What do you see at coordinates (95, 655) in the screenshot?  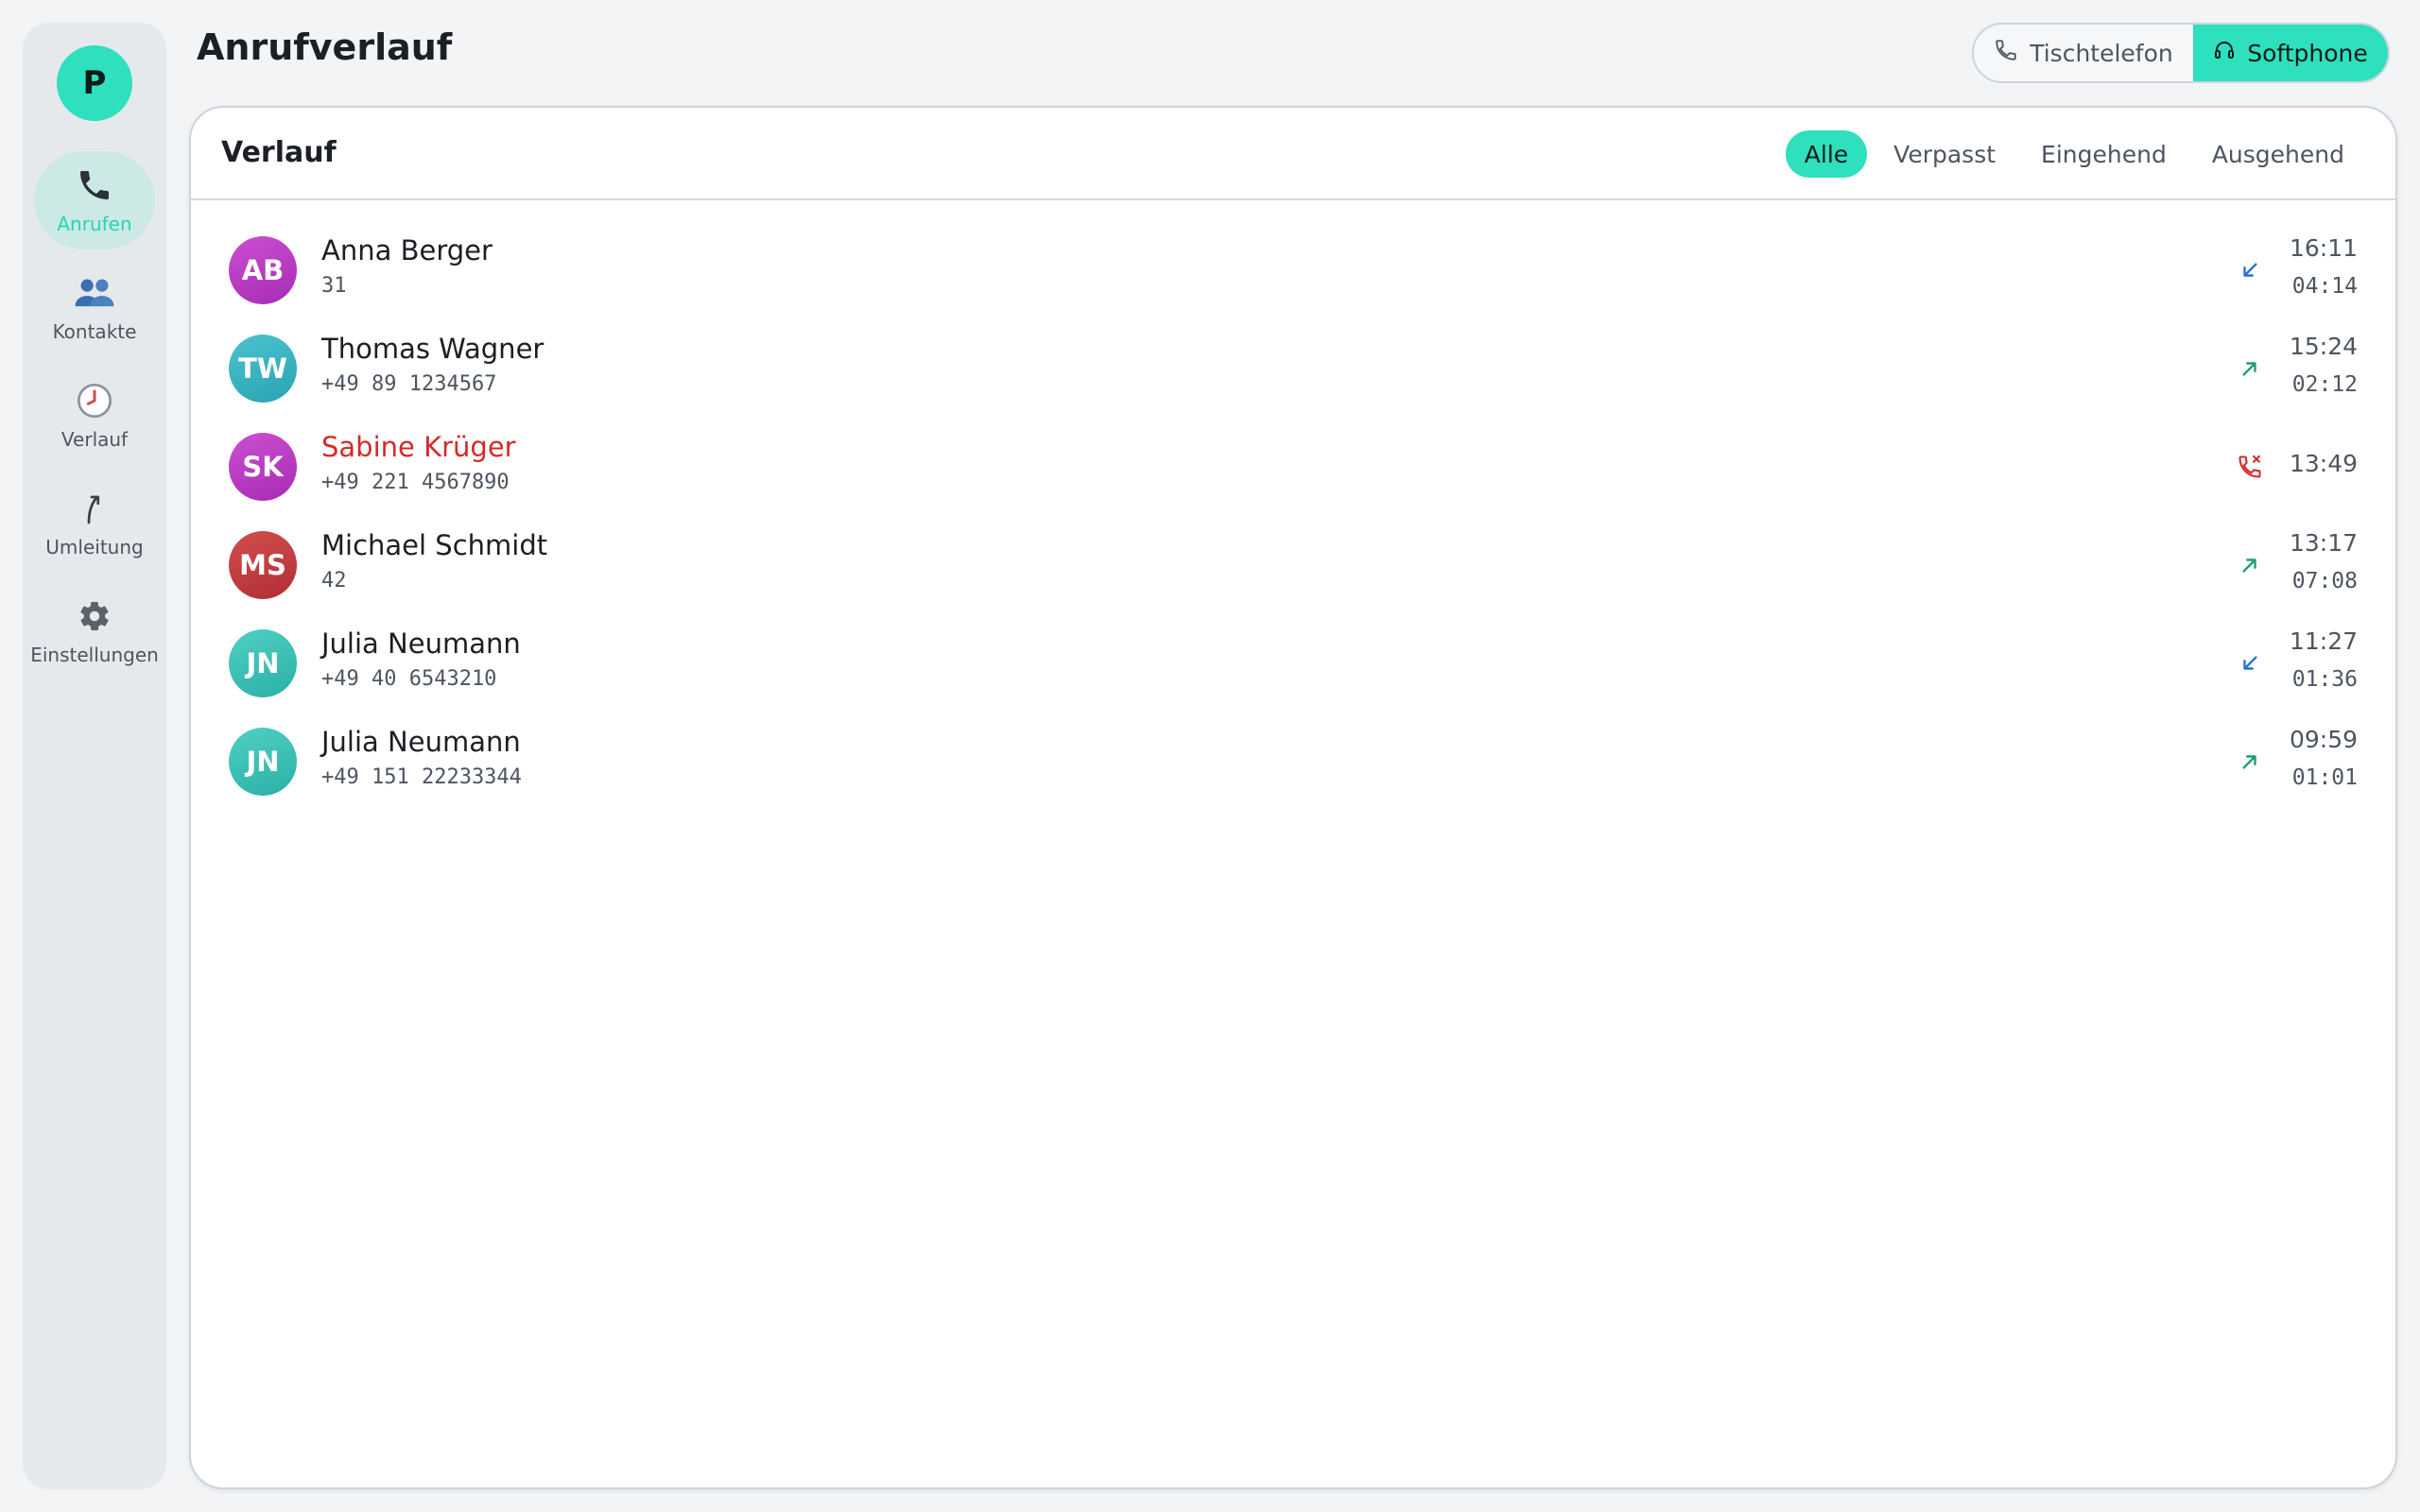 I see `sidebar-item-label: Einstellungen` at bounding box center [95, 655].